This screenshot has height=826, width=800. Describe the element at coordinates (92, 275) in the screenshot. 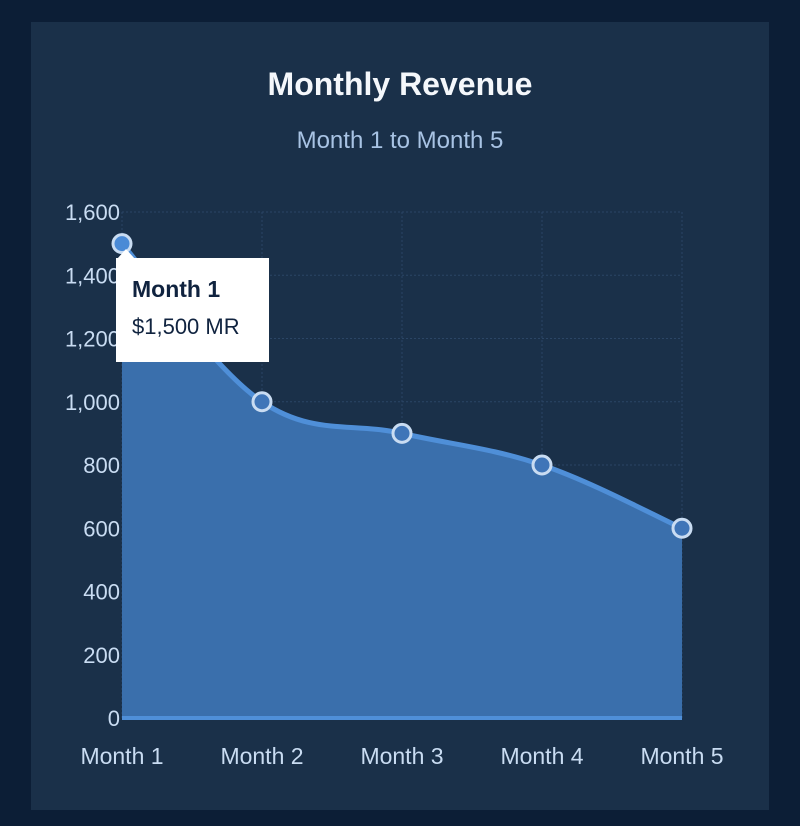

I see `y-tick-label: 1,400` at that location.